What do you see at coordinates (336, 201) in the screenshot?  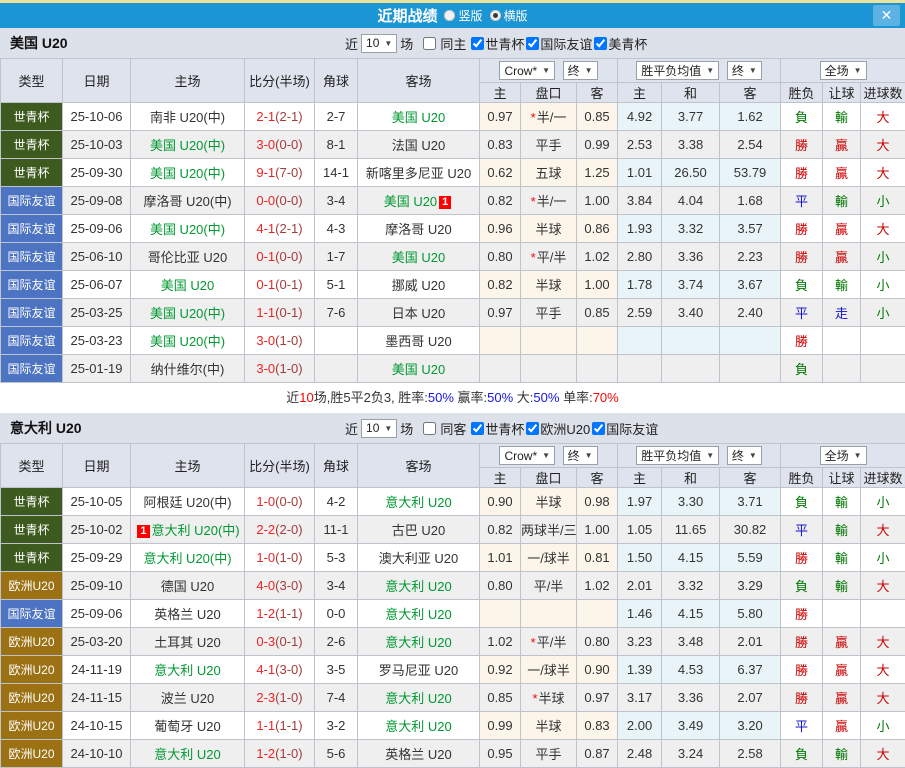 I see `corners: 3-4` at bounding box center [336, 201].